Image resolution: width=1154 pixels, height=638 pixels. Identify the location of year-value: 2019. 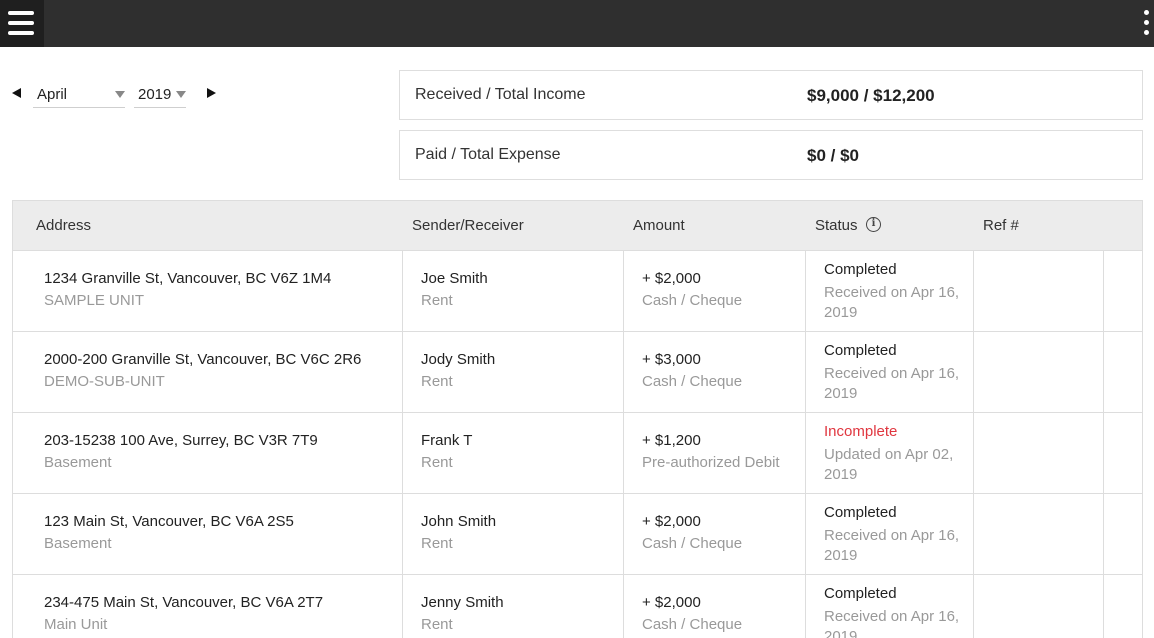
(155, 94).